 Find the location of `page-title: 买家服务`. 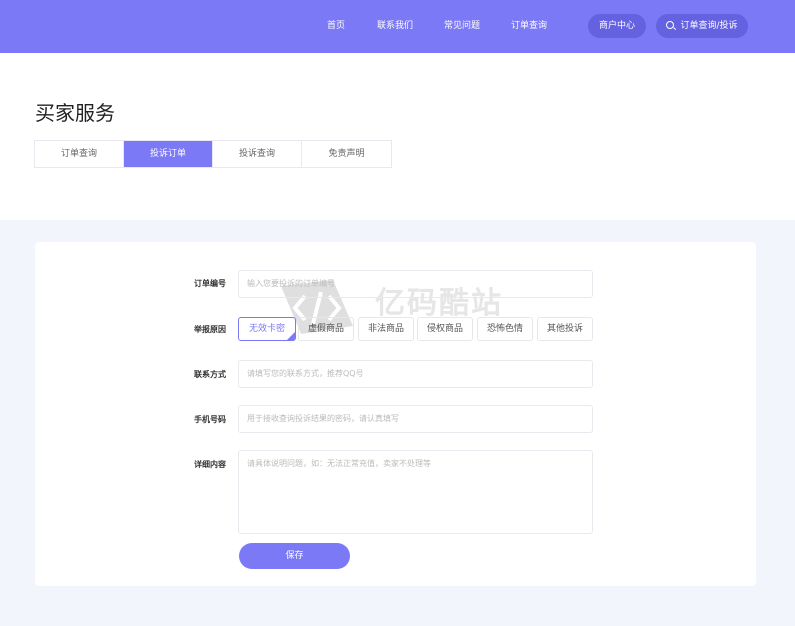

page-title: 买家服务 is located at coordinates (75, 113).